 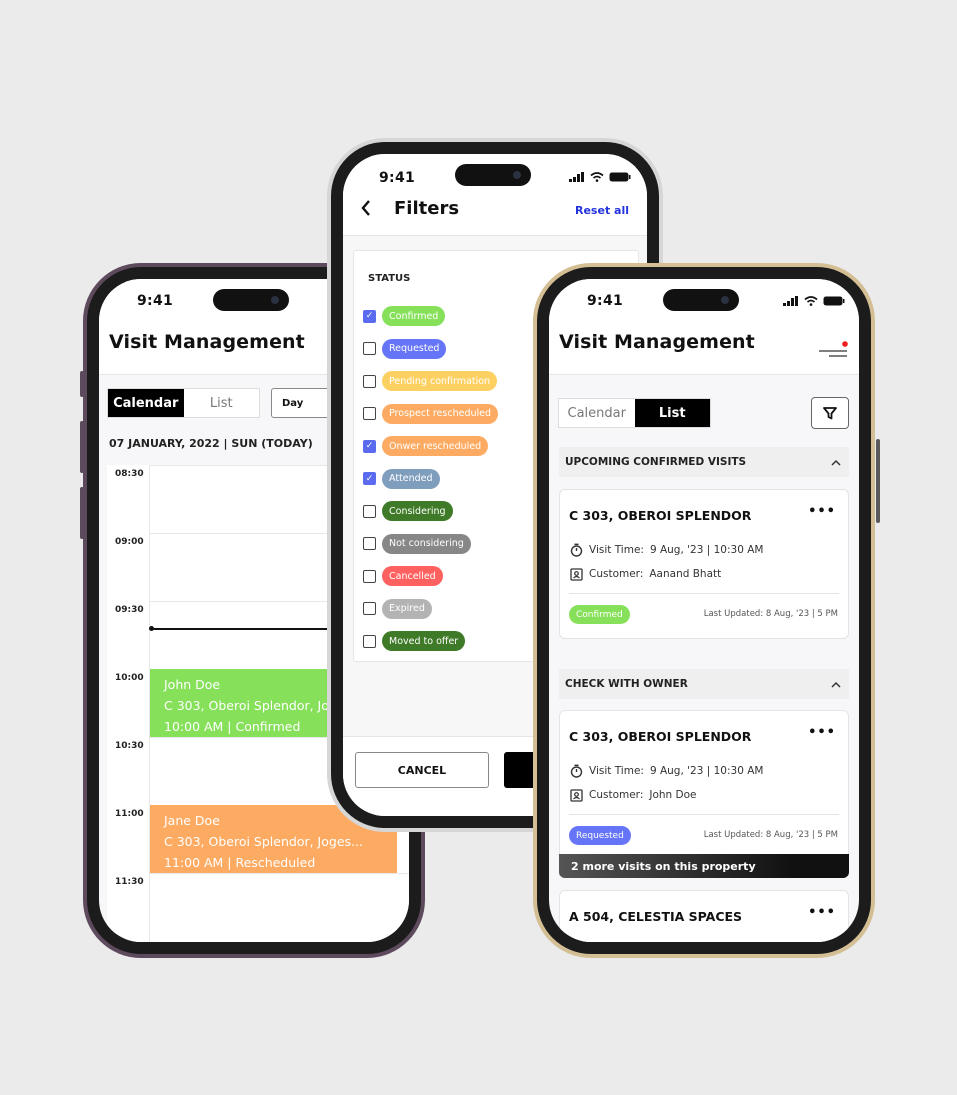 I want to click on status-filter-option: Requested, so click(x=405, y=348).